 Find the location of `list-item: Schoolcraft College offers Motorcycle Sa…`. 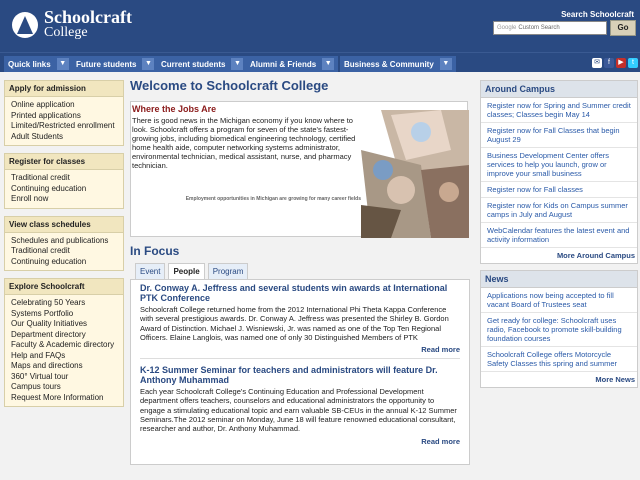

list-item: Schoolcraft College offers Motorcycle Sa… is located at coordinates (559, 359).